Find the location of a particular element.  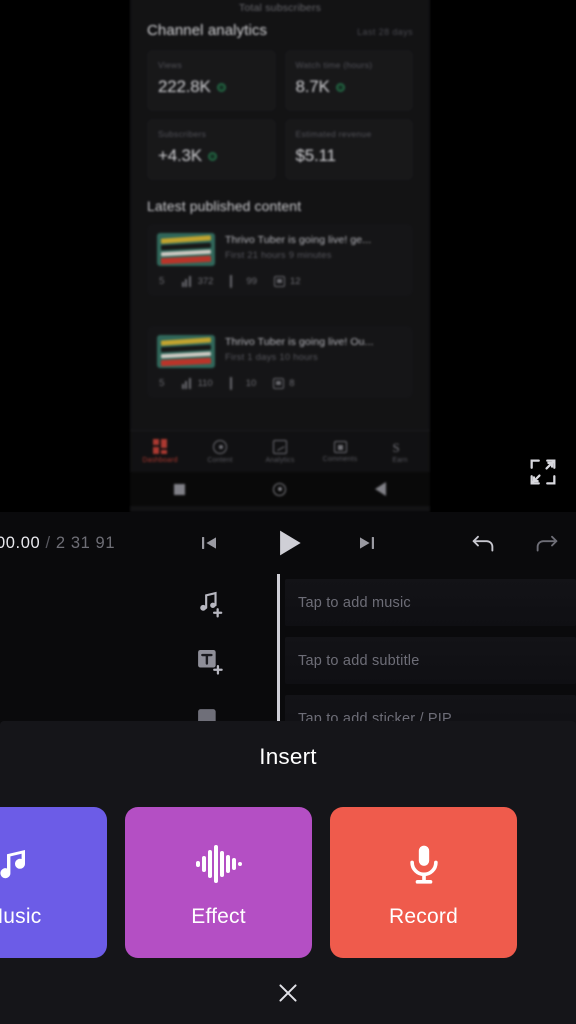

nav-label: Earn is located at coordinates (400, 460).